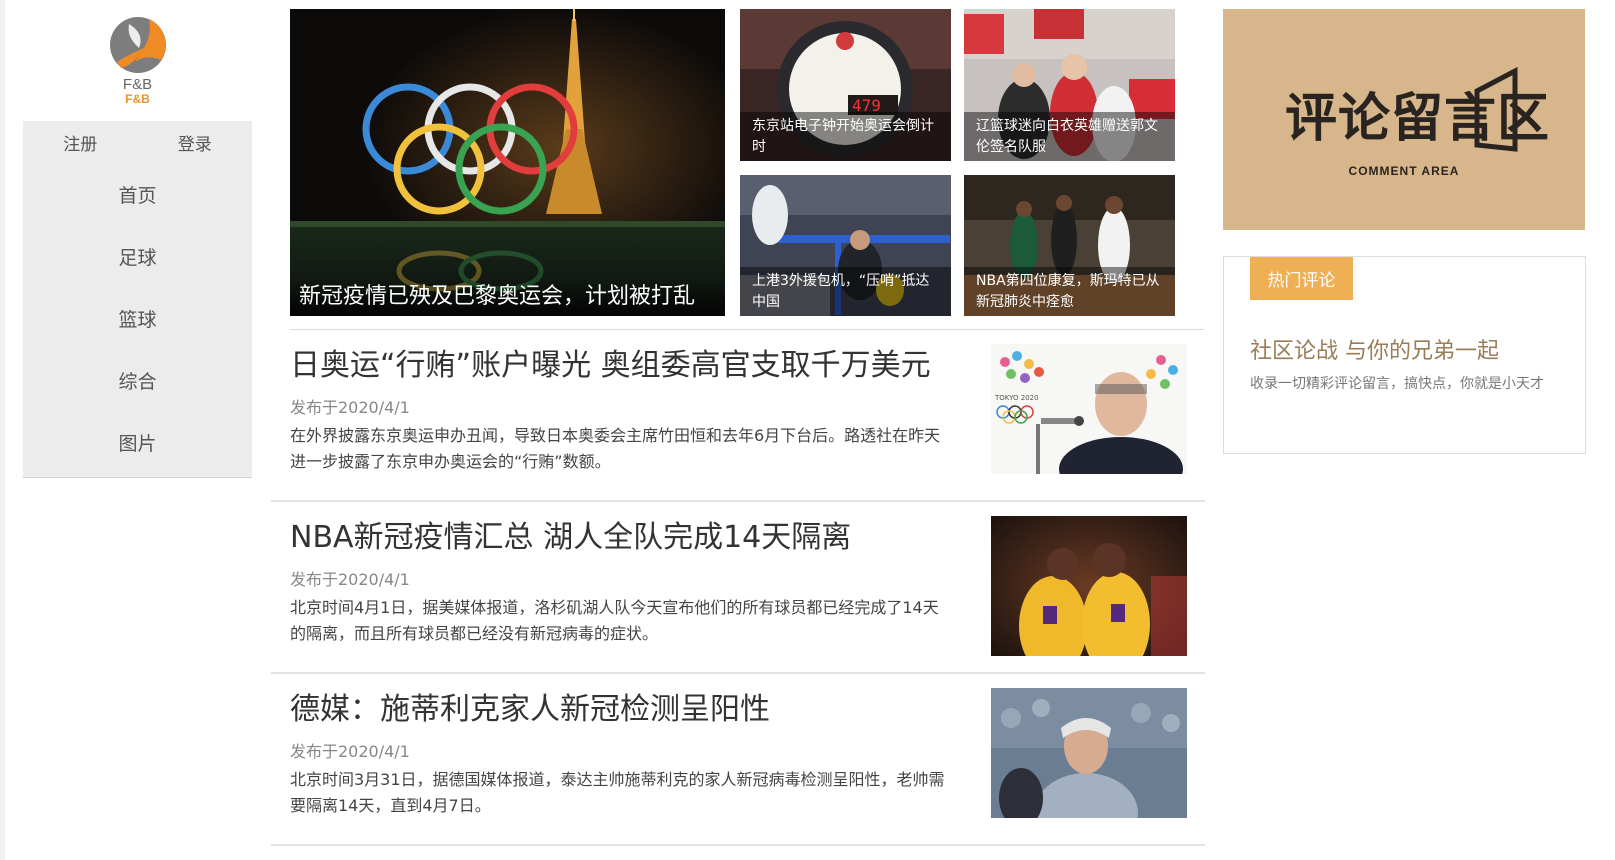 Image resolution: width=1615 pixels, height=860 pixels. Describe the element at coordinates (1418, 119) in the screenshot. I see `banner-title: 评论留言区` at that location.